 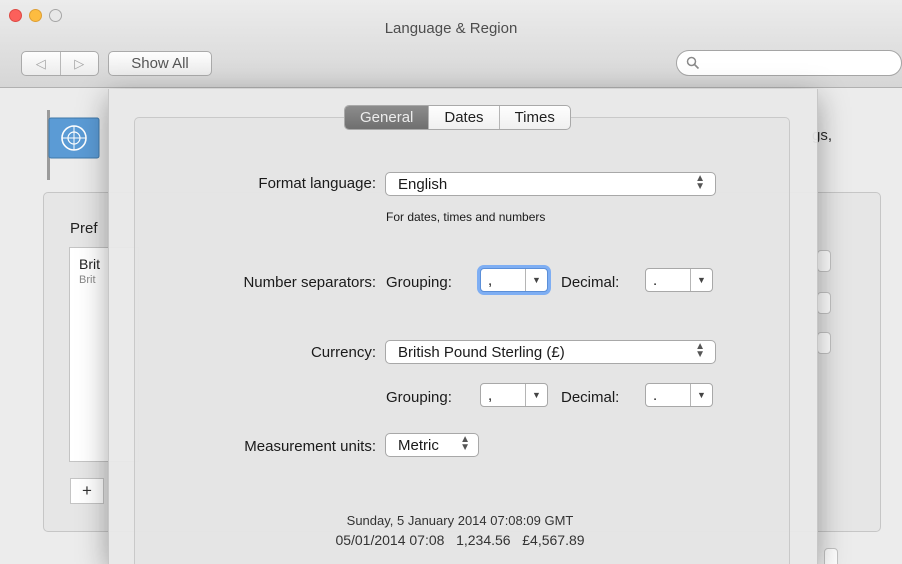 What do you see at coordinates (310, 446) in the screenshot?
I see `measurement-units-label: Measurement units:` at bounding box center [310, 446].